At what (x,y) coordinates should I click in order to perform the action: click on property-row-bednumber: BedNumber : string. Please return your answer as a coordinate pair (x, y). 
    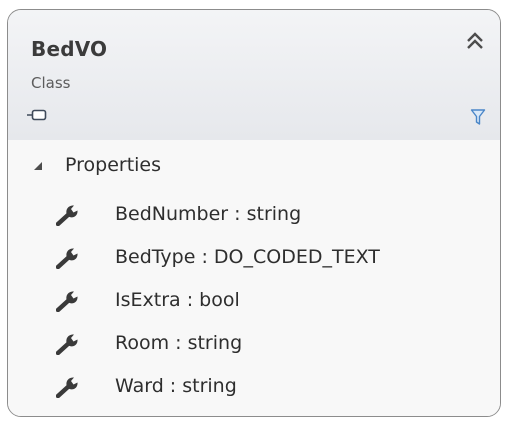
    Looking at the image, I should click on (254, 215).